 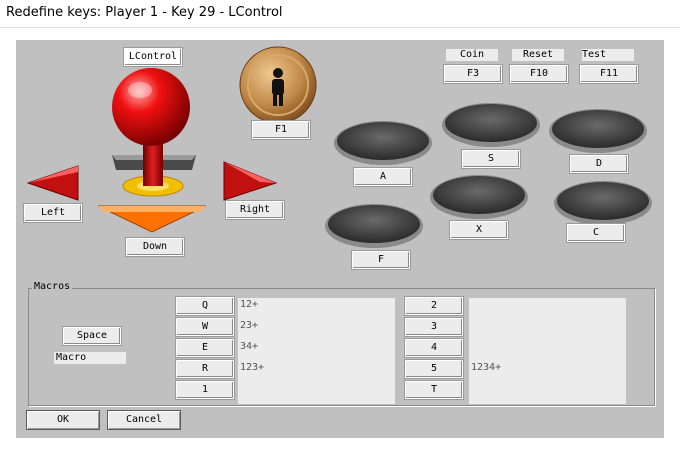 I want to click on right-key-field: Right, so click(x=255, y=210).